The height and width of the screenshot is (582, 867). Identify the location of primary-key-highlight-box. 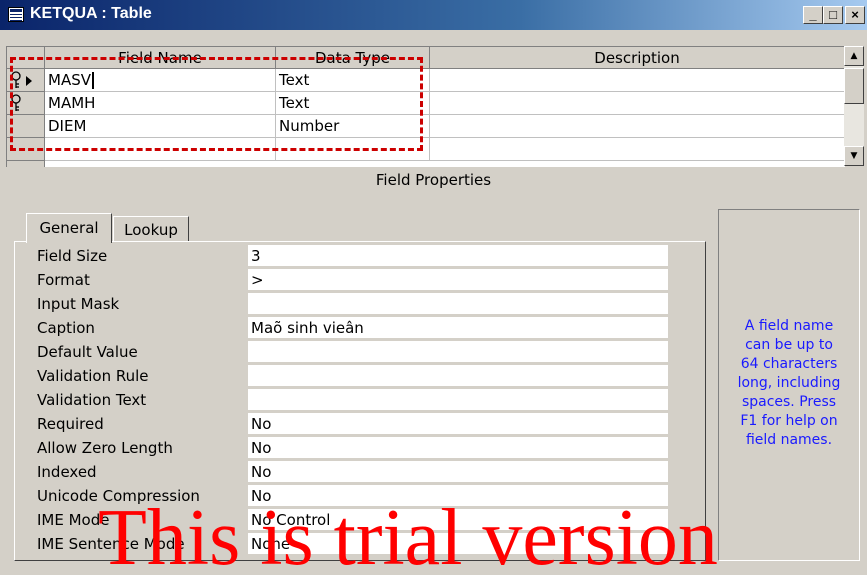
(216, 104).